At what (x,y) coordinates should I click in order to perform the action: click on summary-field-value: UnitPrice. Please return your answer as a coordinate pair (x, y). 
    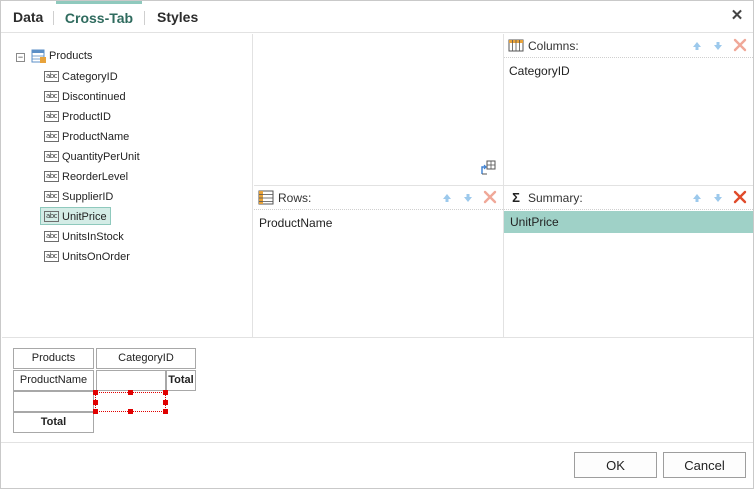
    Looking at the image, I should click on (628, 222).